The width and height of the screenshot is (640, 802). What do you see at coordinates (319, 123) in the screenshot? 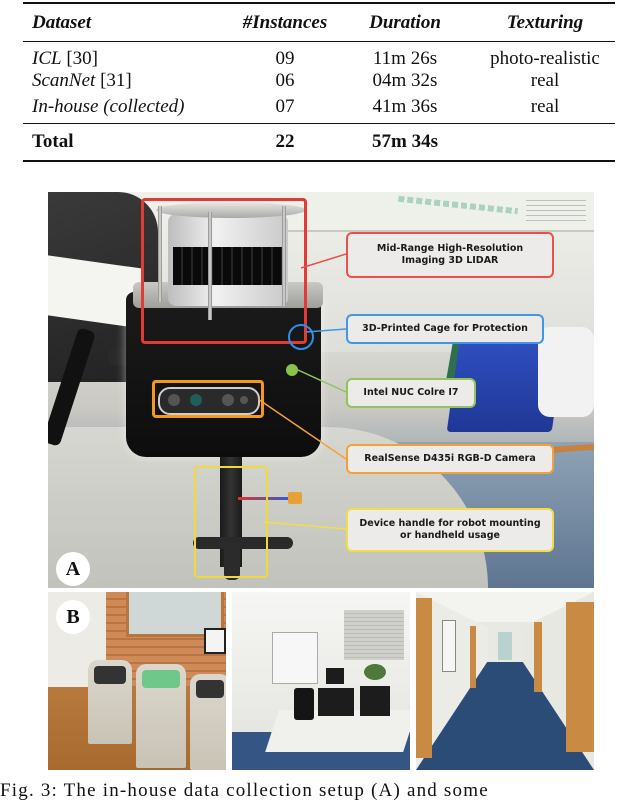
I see `total-rule` at bounding box center [319, 123].